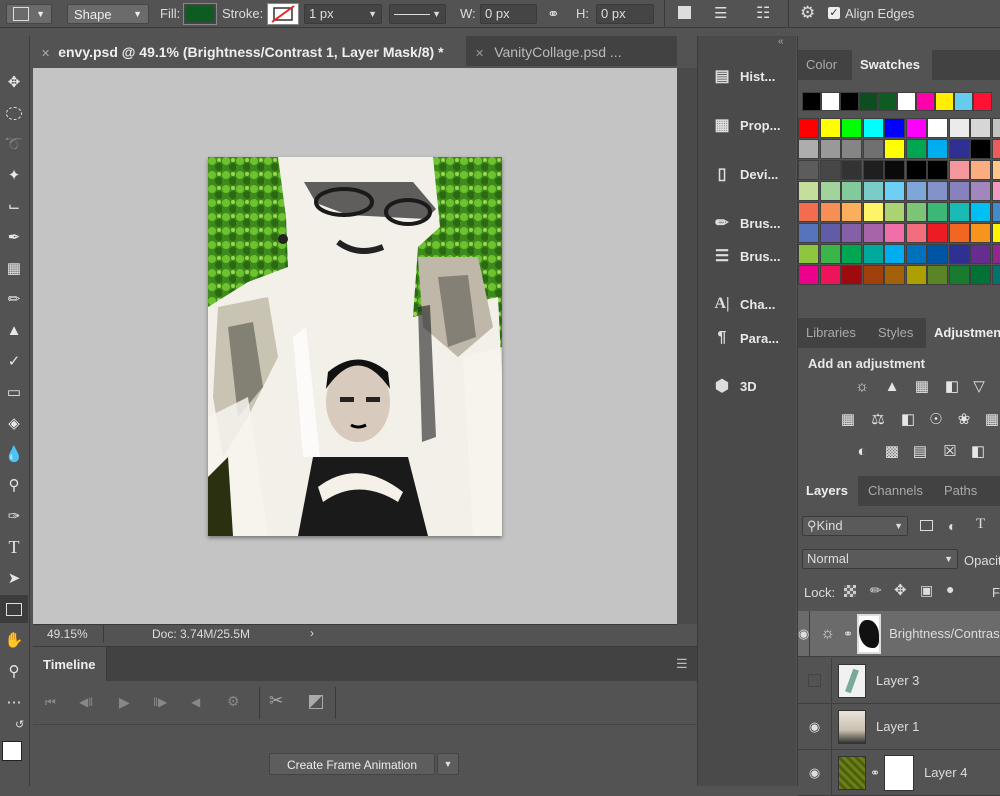 The height and width of the screenshot is (796, 1000). Describe the element at coordinates (29, 14) in the screenshot. I see `tool-preset-picker: ▼` at that location.